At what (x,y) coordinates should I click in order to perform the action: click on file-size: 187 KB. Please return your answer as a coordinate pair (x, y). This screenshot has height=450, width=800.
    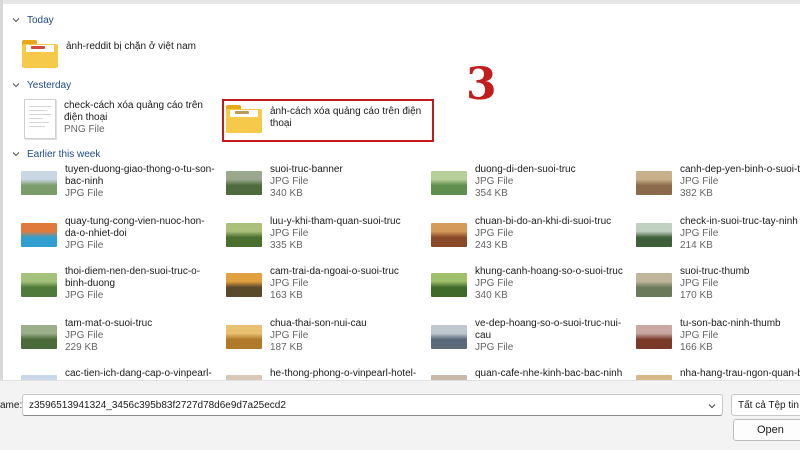
    Looking at the image, I should click on (286, 347).